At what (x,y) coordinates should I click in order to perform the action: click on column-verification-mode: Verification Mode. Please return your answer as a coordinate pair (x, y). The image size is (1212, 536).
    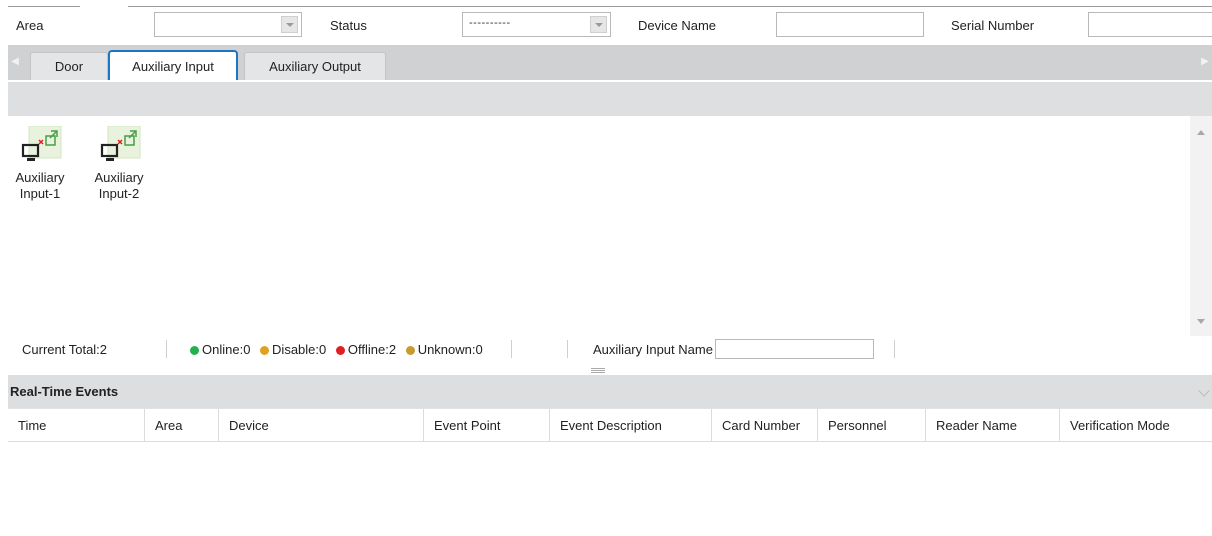
    Looking at the image, I should click on (1136, 425).